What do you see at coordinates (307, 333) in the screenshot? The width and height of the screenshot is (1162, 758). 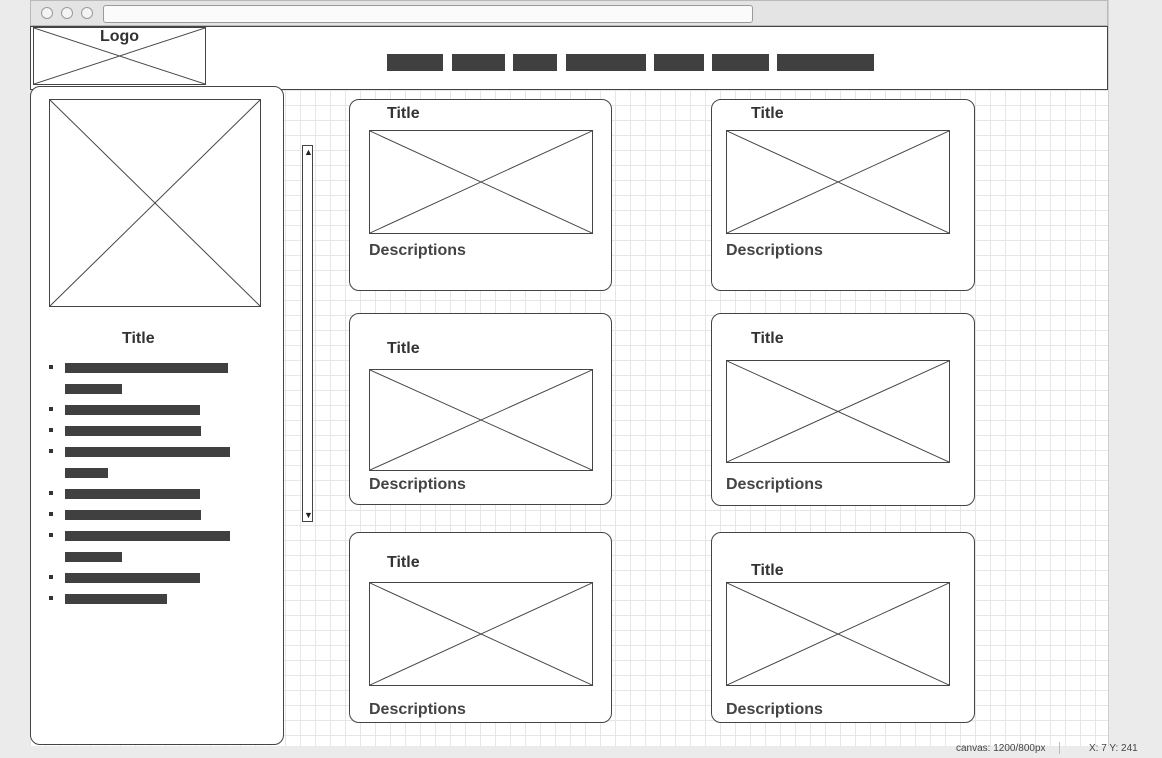 I see `vertical-scrollbar: ▲ ▼` at bounding box center [307, 333].